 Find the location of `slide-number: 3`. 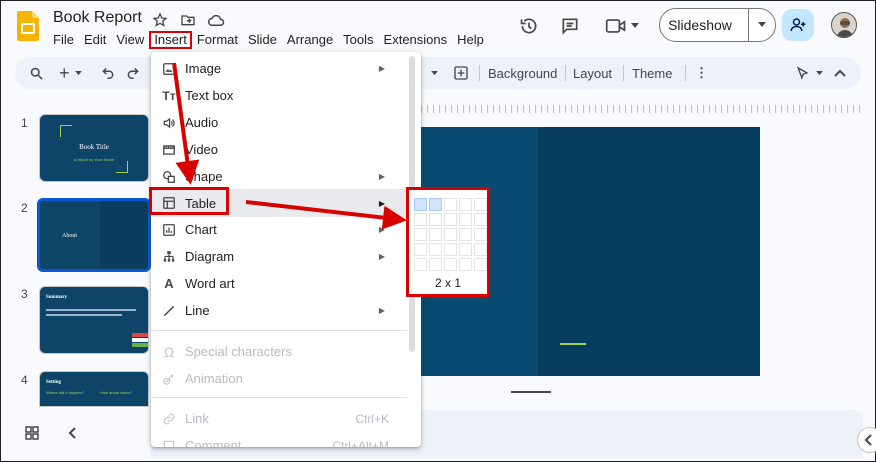

slide-number: 3 is located at coordinates (24, 294).